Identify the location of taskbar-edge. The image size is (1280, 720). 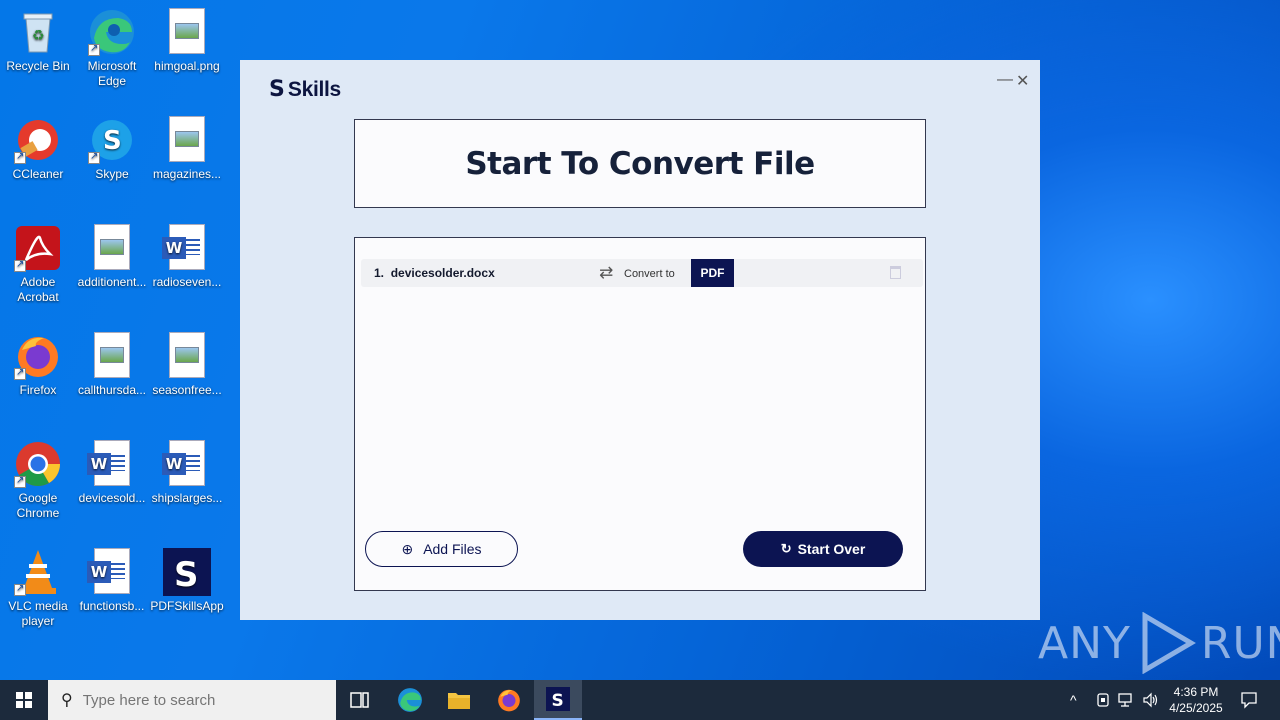
(410, 700).